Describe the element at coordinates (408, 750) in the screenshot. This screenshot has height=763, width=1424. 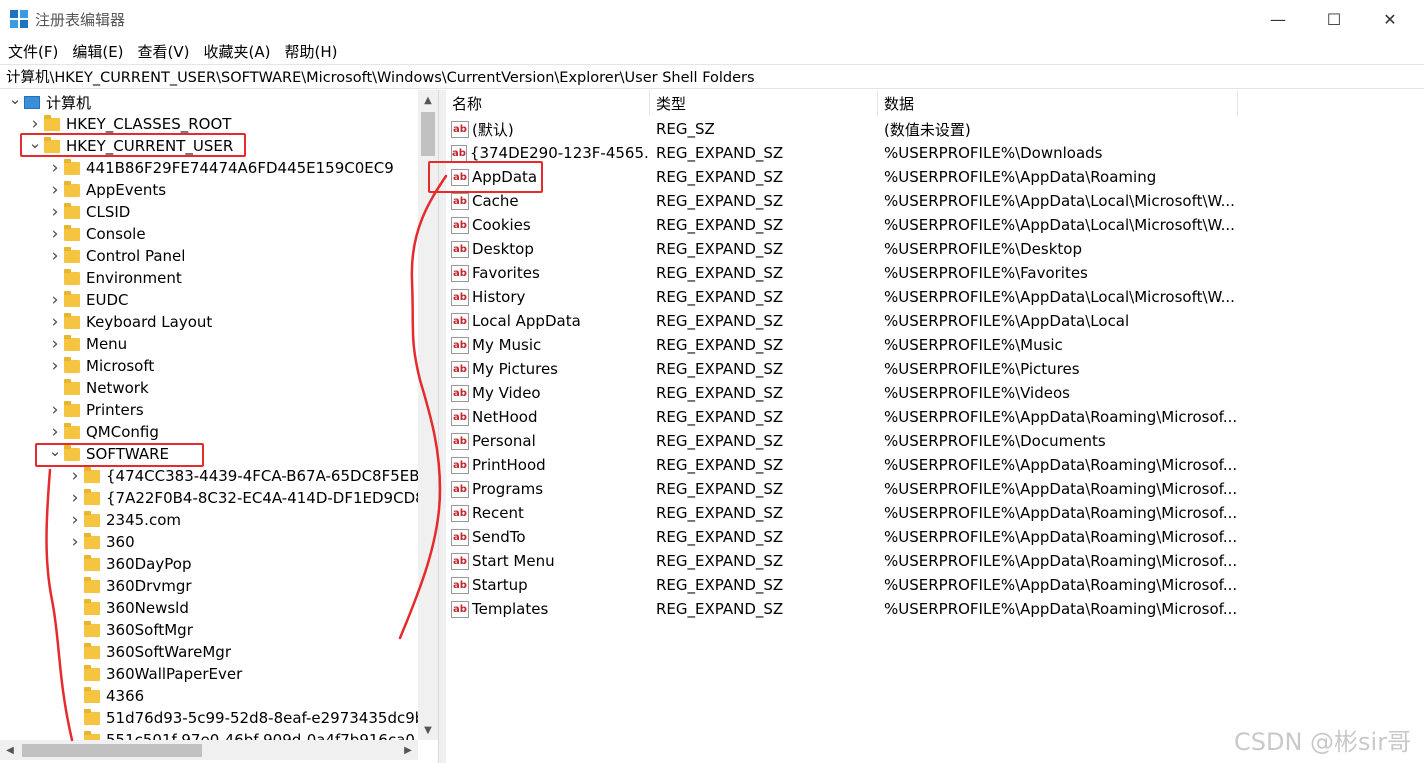
I see `scroll-right-icon: ▶` at that location.